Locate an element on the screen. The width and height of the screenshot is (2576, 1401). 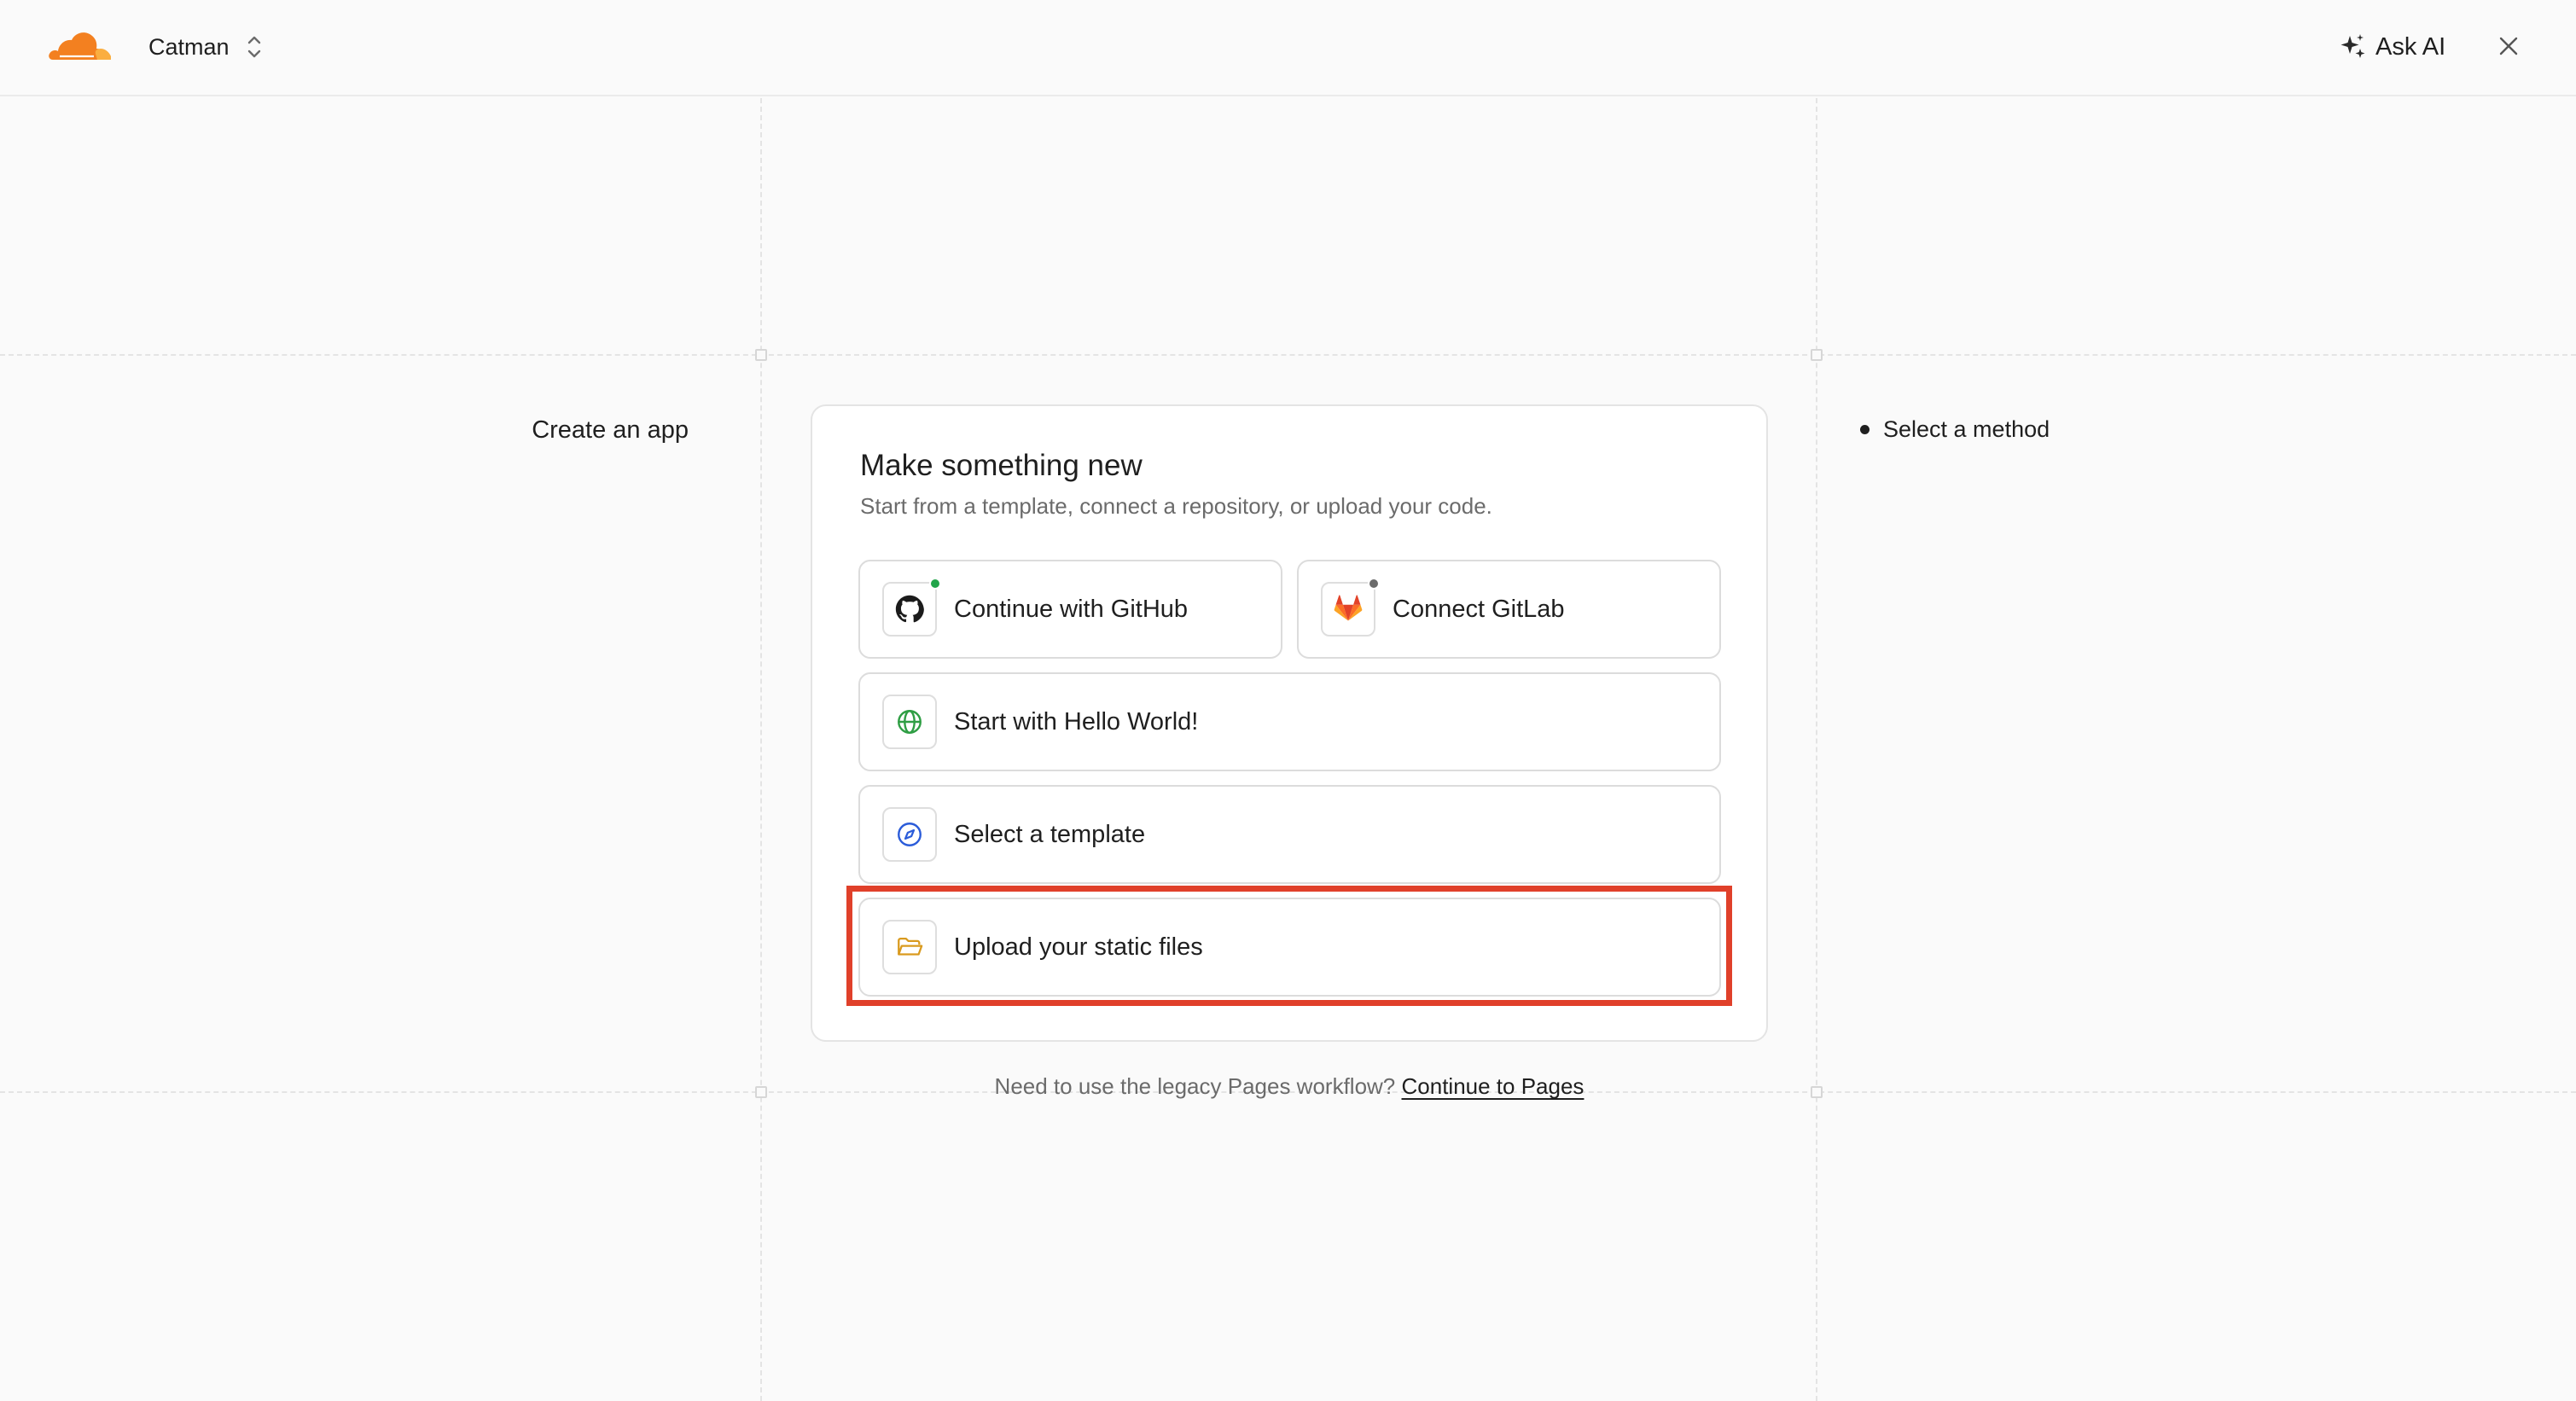
step-label-select-method: Select a method is located at coordinates (1966, 429).